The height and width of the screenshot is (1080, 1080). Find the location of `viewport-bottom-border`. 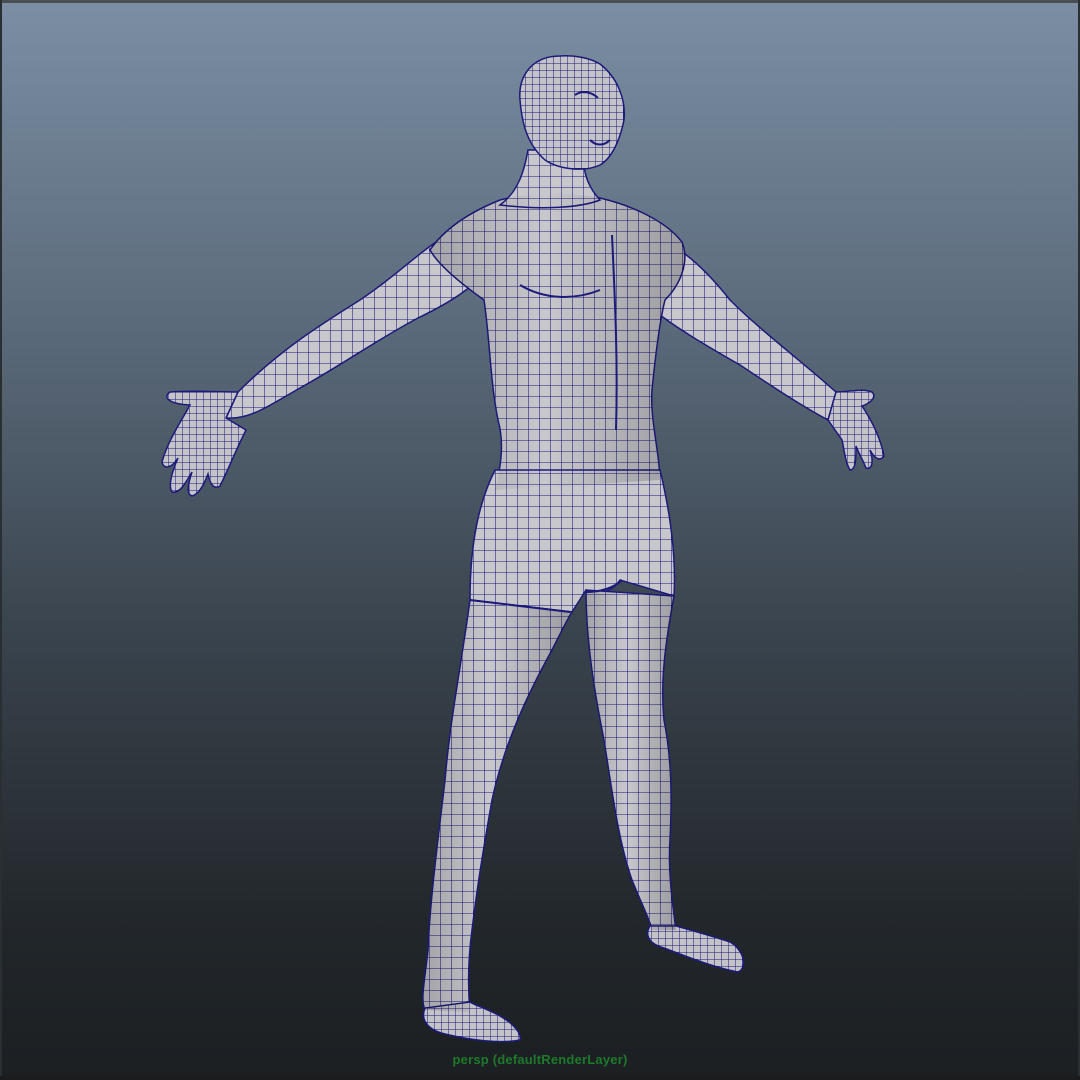

viewport-bottom-border is located at coordinates (540, 1078).